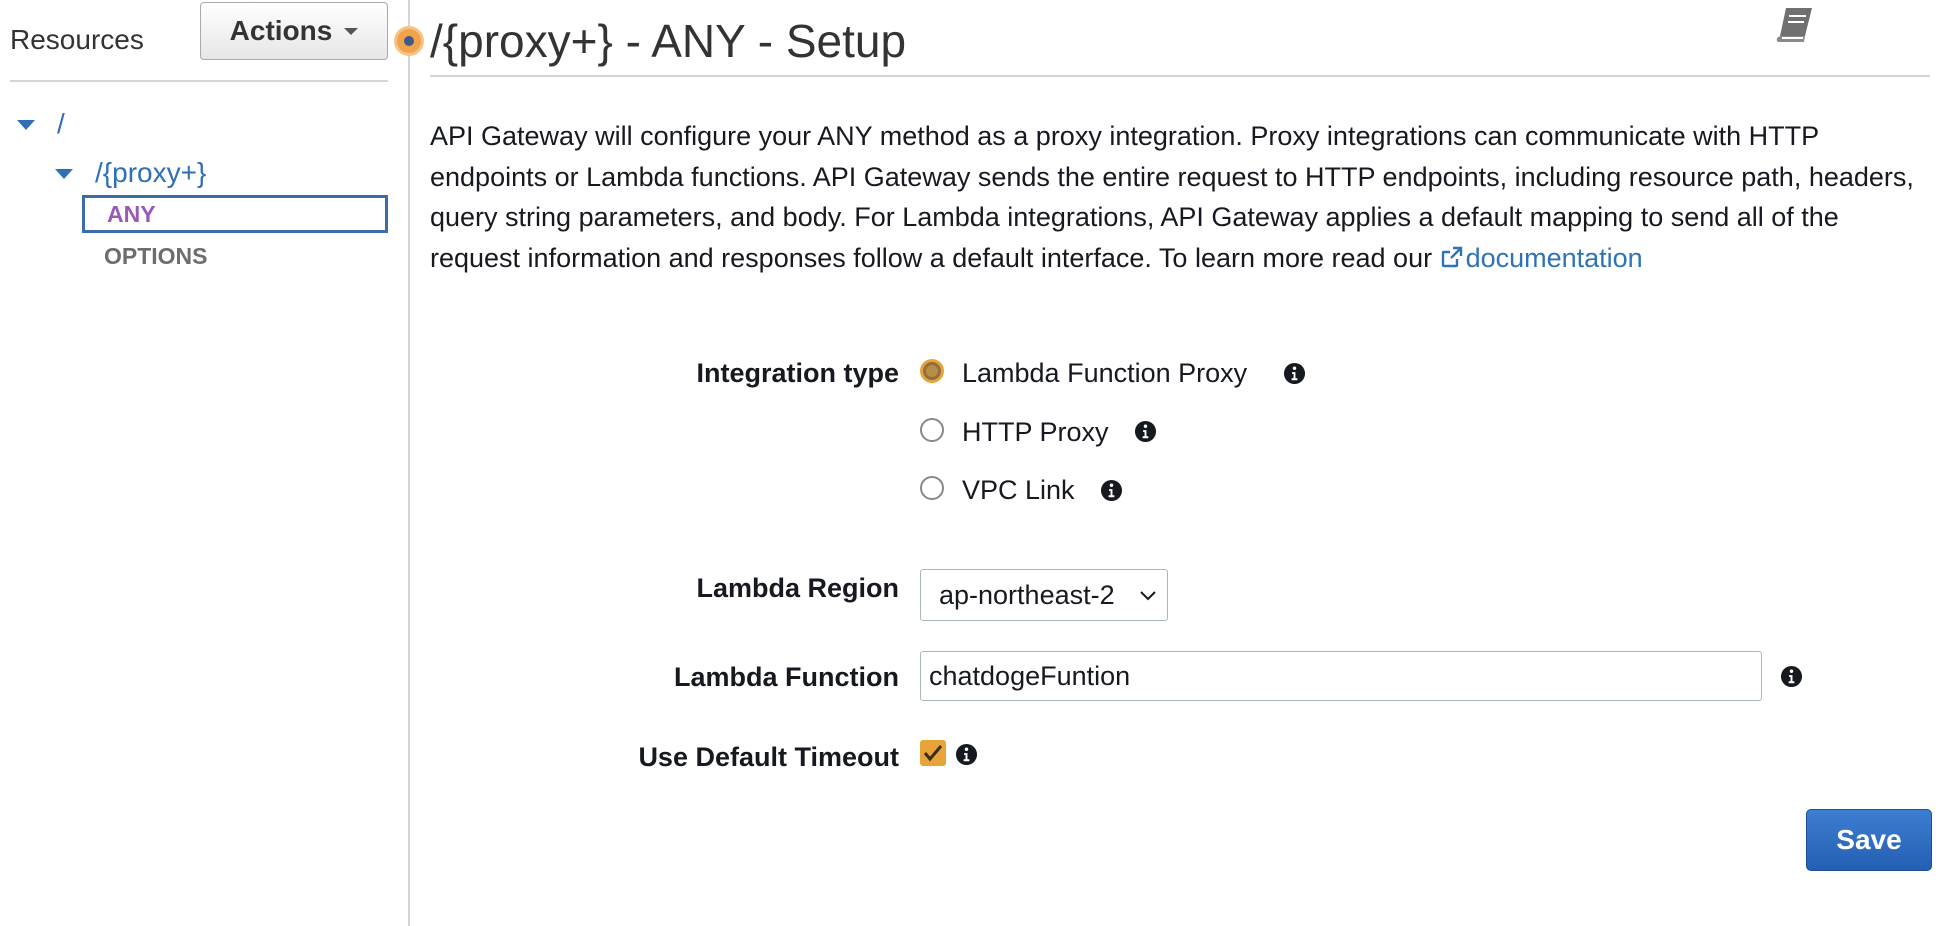  I want to click on default-timeout-label: Use Default Timeout, so click(768, 757).